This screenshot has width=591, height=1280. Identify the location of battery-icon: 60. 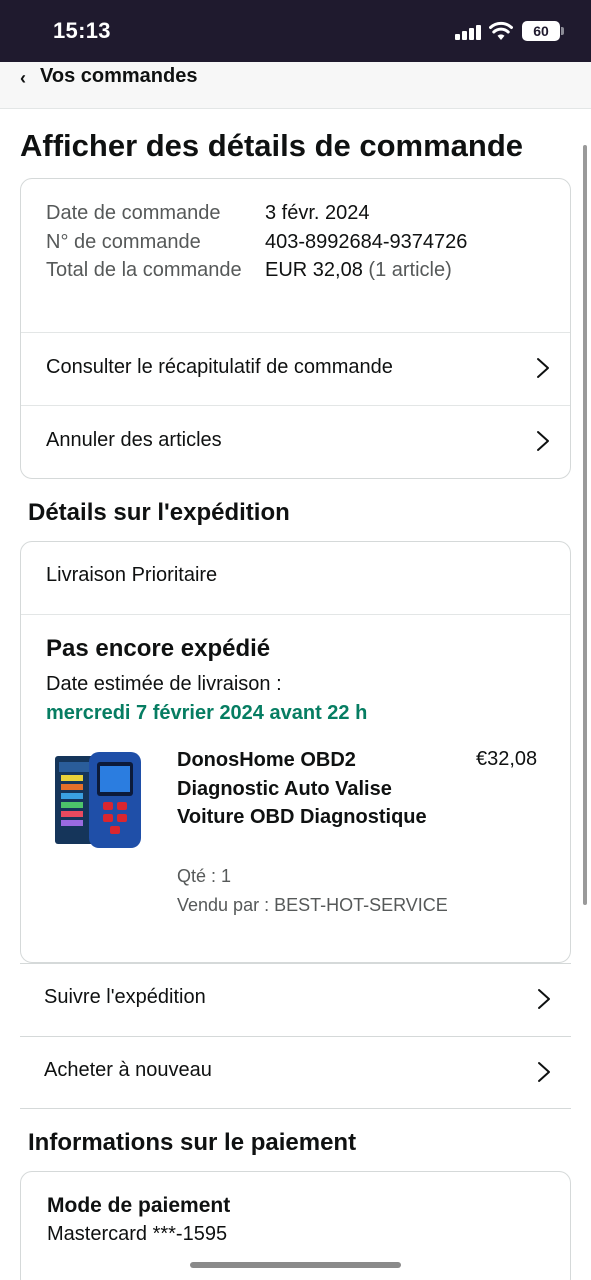
(543, 31).